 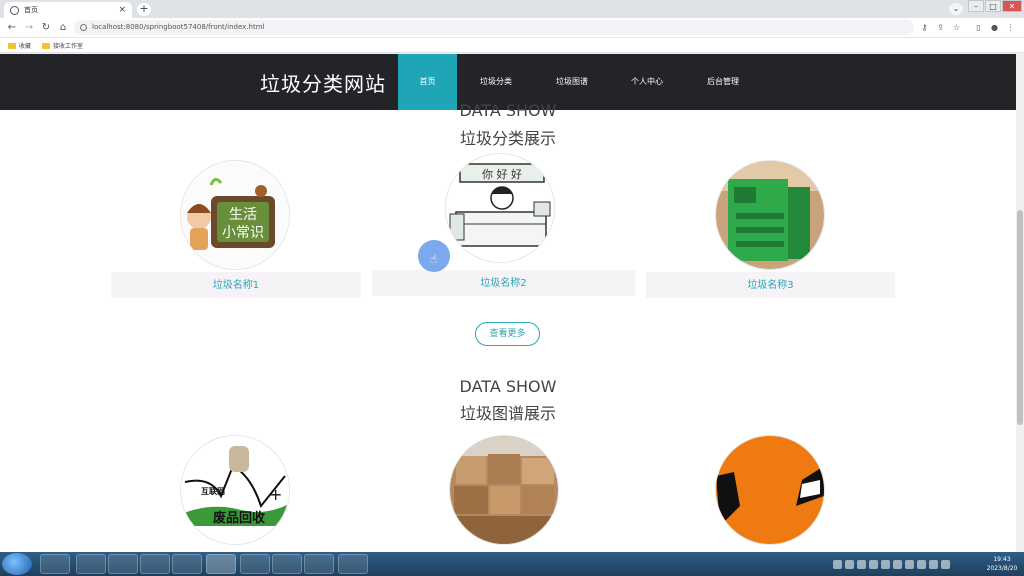 What do you see at coordinates (976, 6) in the screenshot?
I see `minimize-button: –` at bounding box center [976, 6].